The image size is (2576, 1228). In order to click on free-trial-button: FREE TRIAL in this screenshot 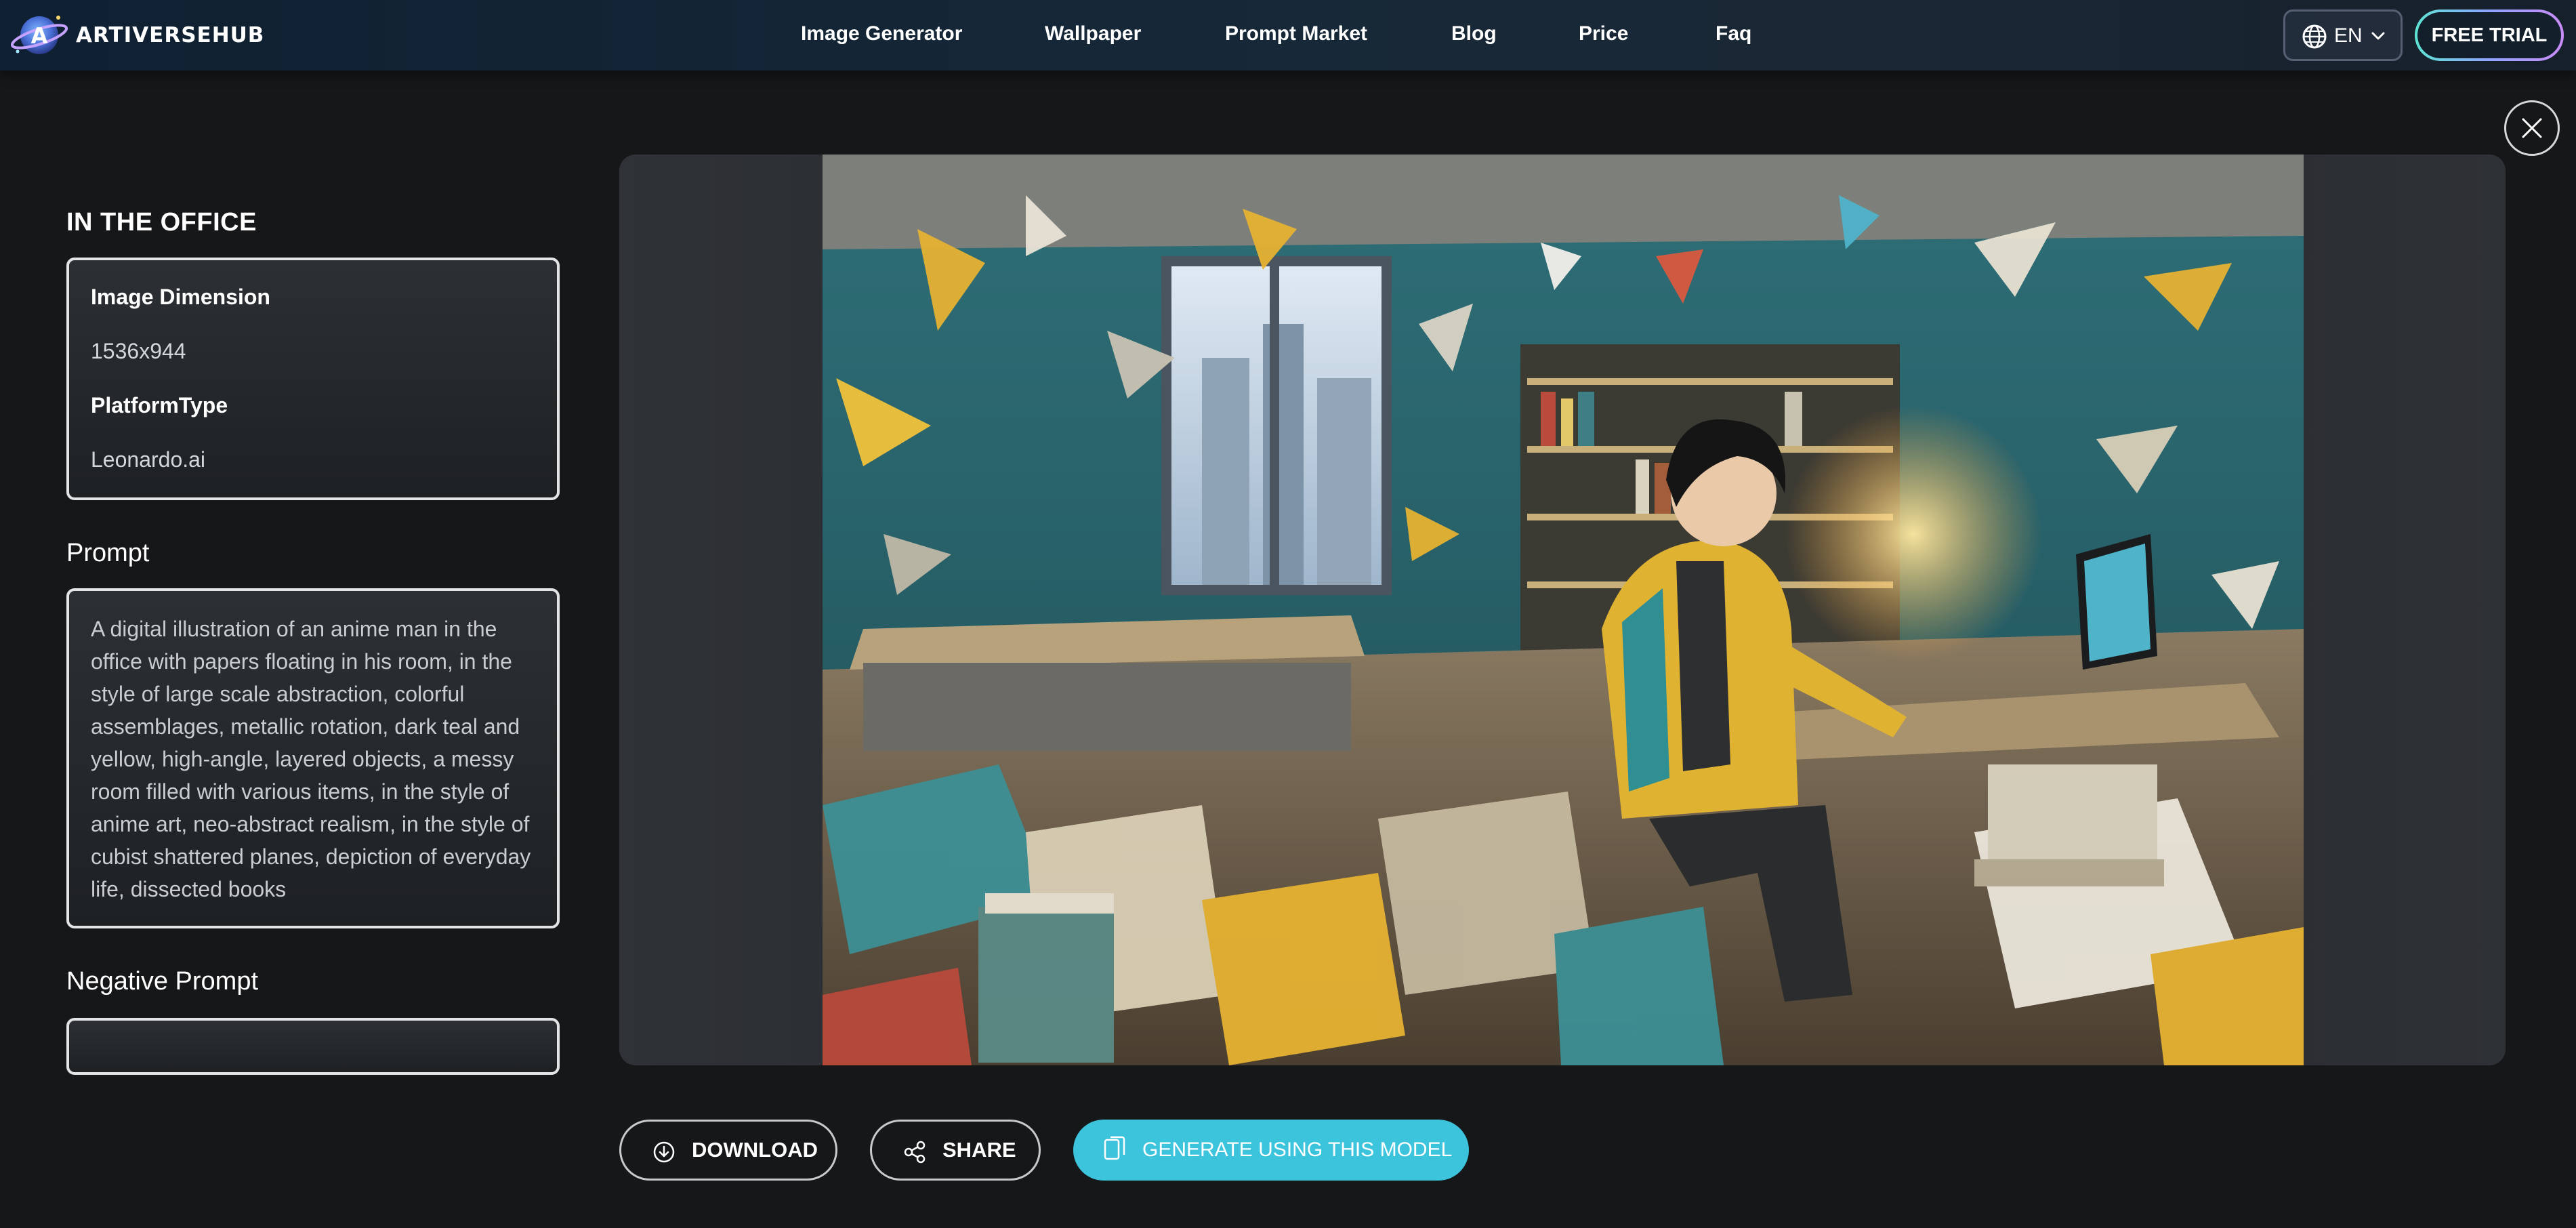, I will do `click(2489, 35)`.